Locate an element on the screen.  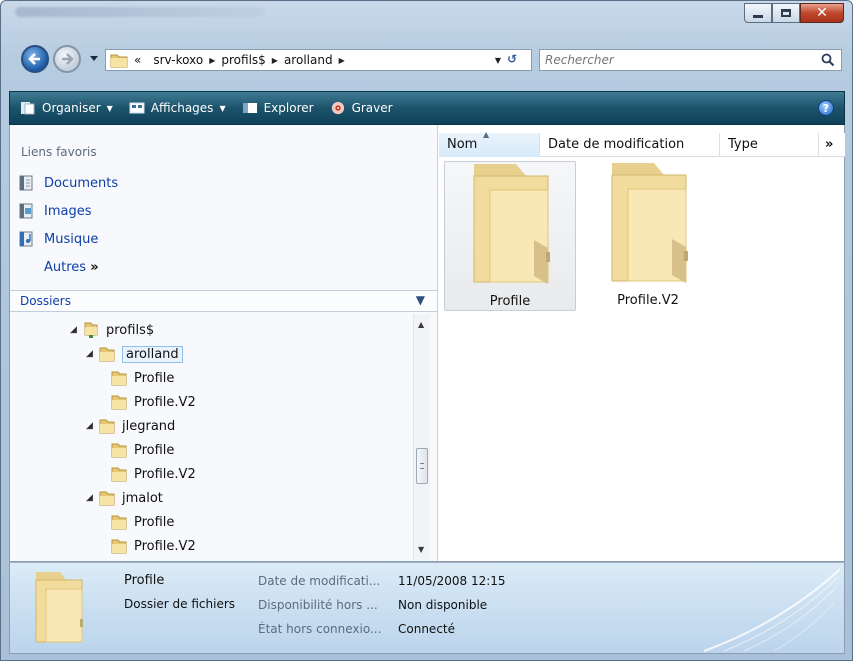
address-overflow: « is located at coordinates (137, 60).